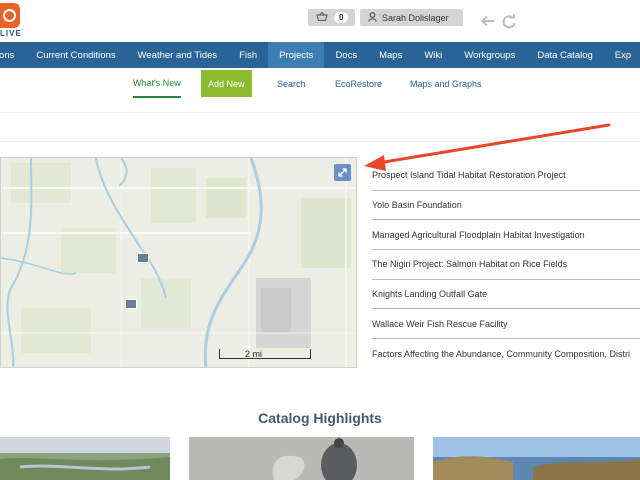 The width and height of the screenshot is (640, 480). What do you see at coordinates (291, 83) in the screenshot?
I see `tab-search: Search` at bounding box center [291, 83].